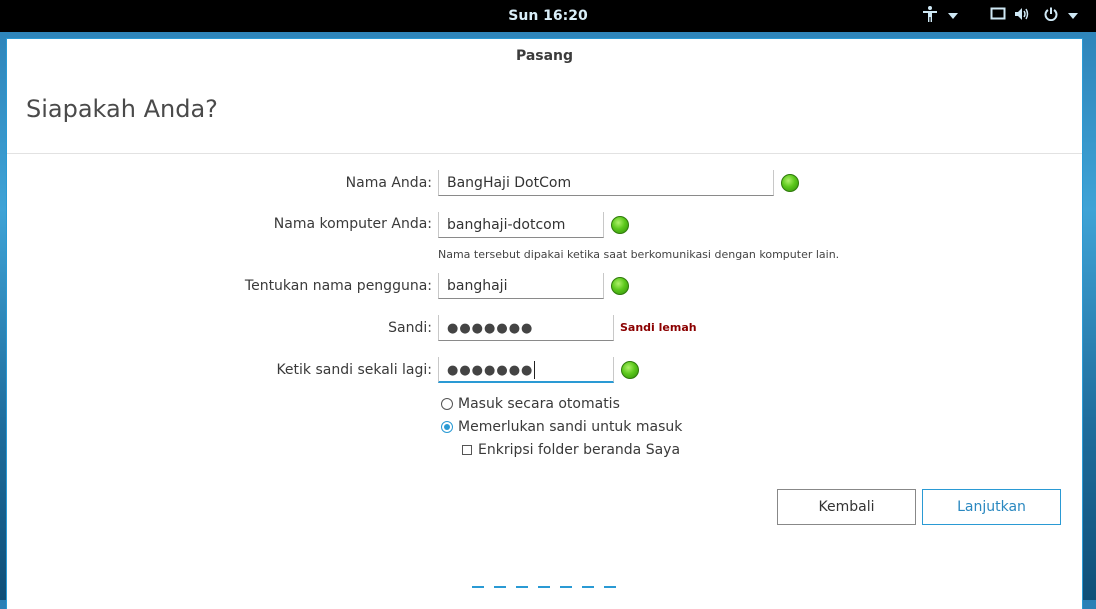 The image size is (1096, 609). What do you see at coordinates (658, 327) in the screenshot?
I see `password-strength: Sandi lemah` at bounding box center [658, 327].